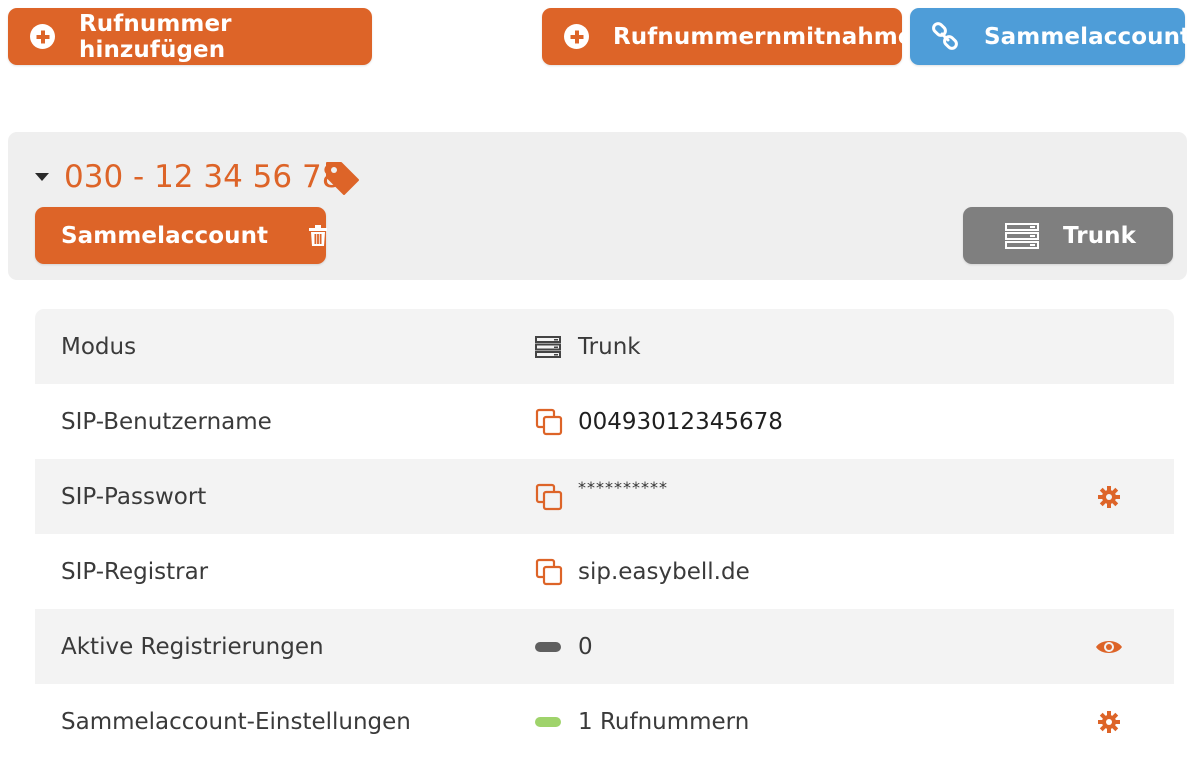  I want to click on status-pill-active-icon, so click(550, 721).